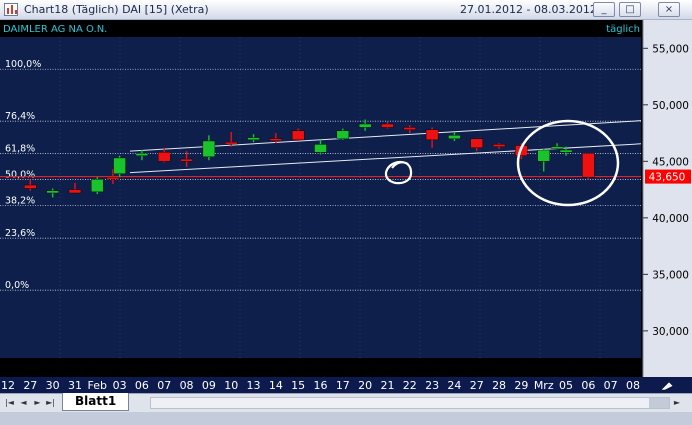  Describe the element at coordinates (53, 385) in the screenshot. I see `x-tick-2: 30` at that location.